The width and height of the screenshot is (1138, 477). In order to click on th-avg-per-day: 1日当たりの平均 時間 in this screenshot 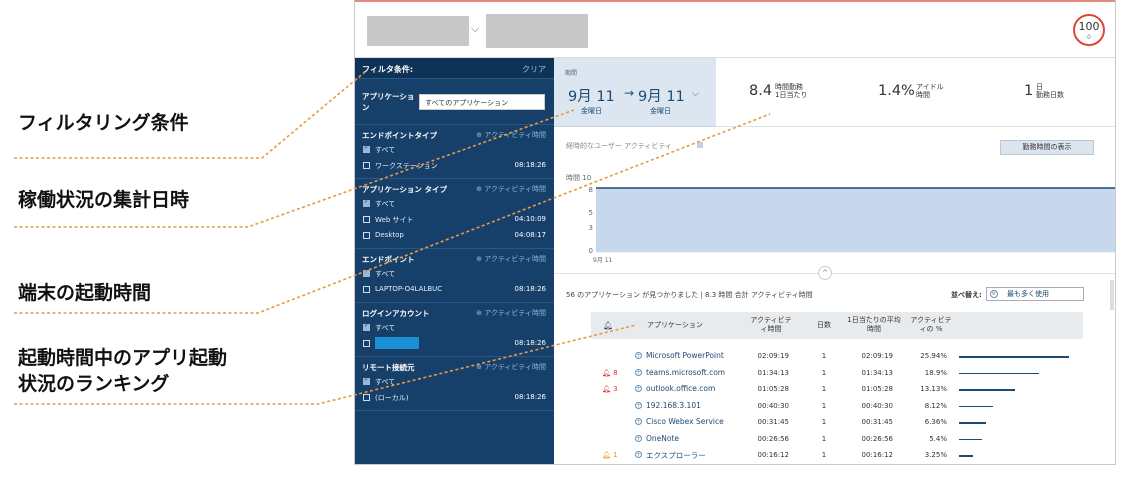, I will do `click(874, 325)`.